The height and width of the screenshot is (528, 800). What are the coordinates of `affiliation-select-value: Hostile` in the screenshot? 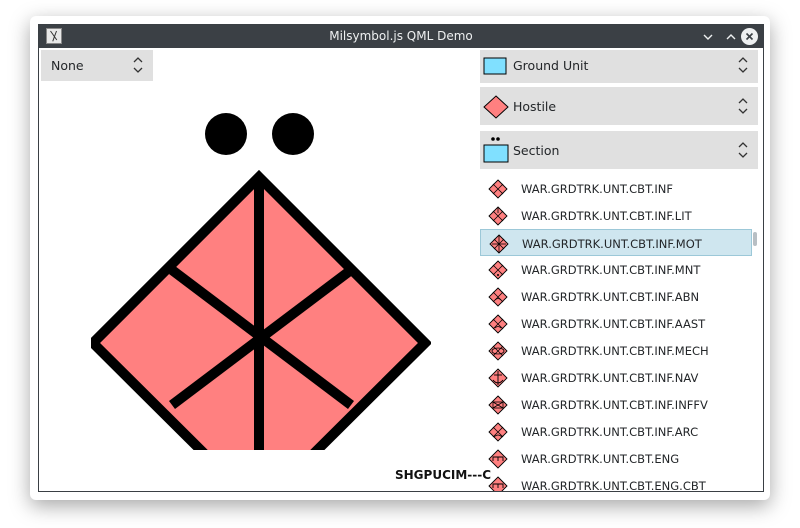 It's located at (535, 106).